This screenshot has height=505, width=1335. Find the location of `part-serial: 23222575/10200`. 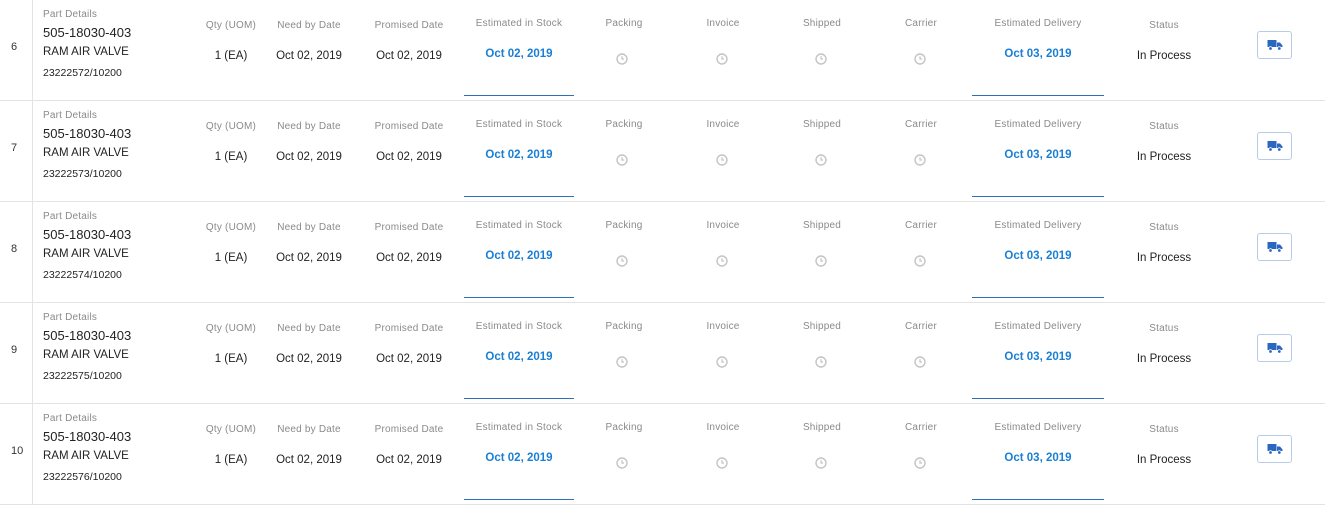

part-serial: 23222575/10200 is located at coordinates (82, 376).